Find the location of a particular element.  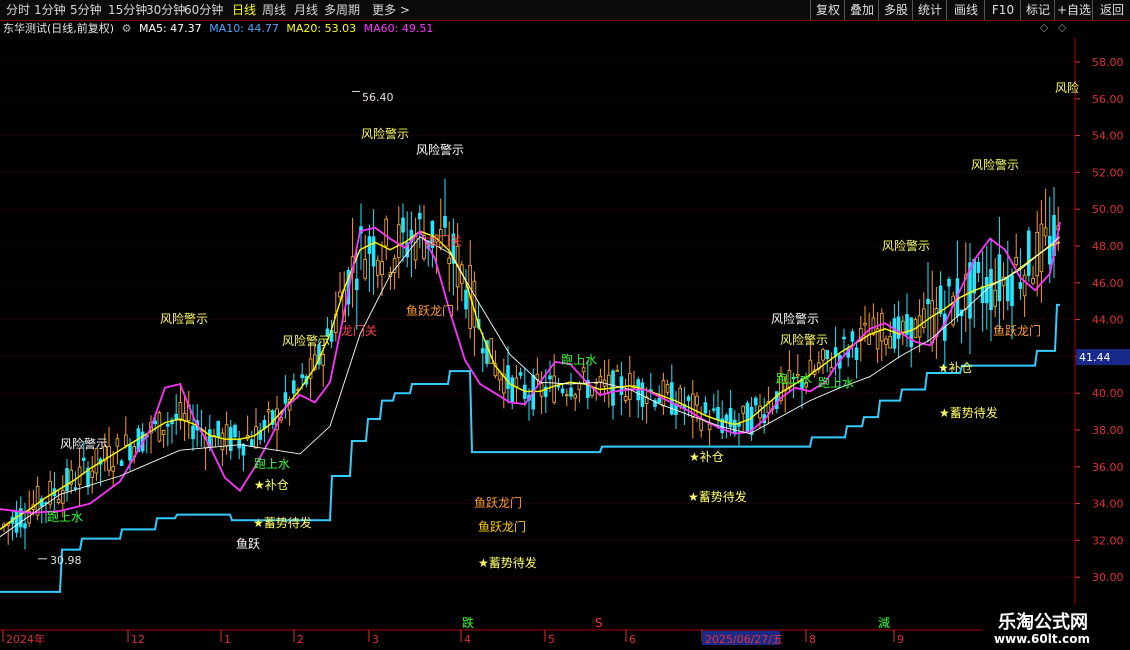

price-tick-label: 34.00 is located at coordinates (1108, 504).